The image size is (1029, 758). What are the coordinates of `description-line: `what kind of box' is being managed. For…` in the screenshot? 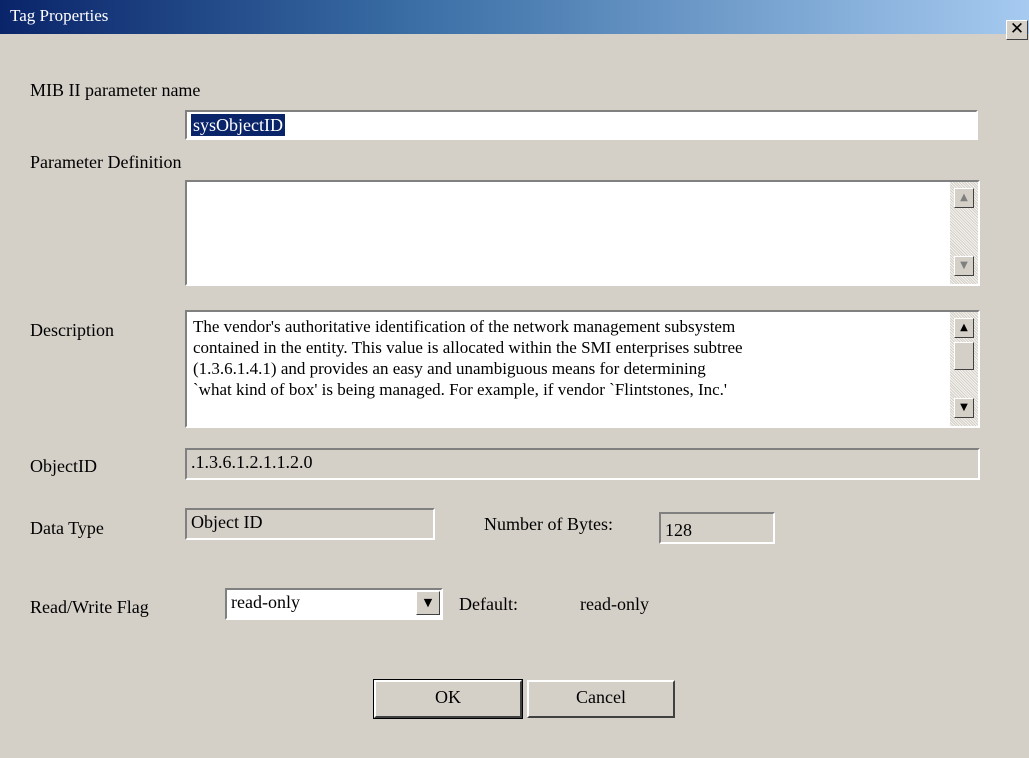 It's located at (460, 389).